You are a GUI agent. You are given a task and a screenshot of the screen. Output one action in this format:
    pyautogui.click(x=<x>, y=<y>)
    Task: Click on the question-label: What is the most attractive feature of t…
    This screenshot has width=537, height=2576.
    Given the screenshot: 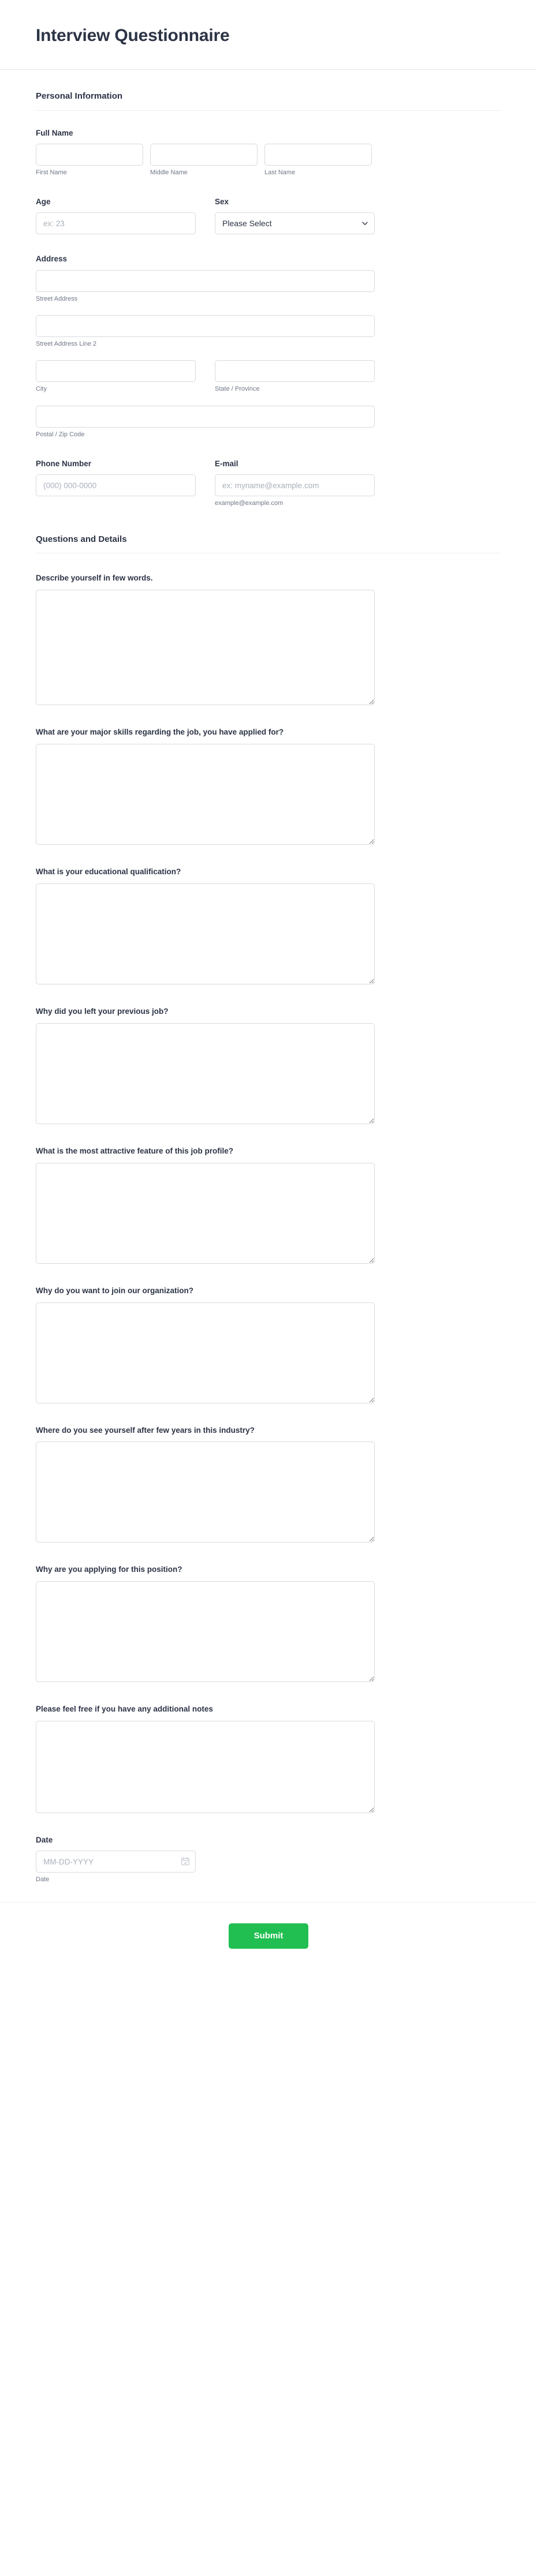 What is the action you would take?
    pyautogui.click(x=135, y=1150)
    